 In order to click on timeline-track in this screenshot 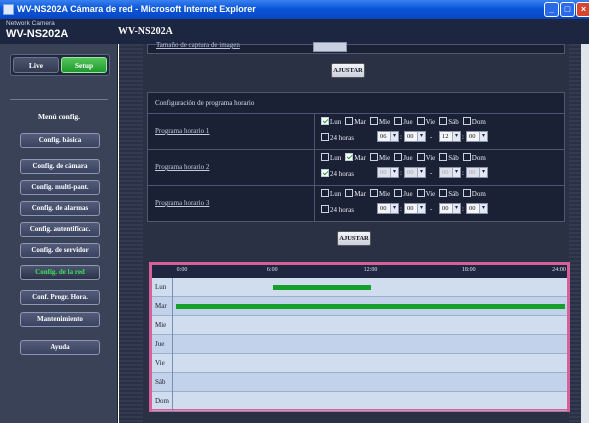, I will do `click(370, 287)`.